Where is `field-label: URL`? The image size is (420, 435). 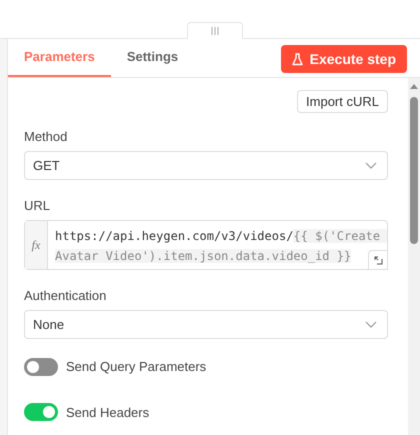
field-label: URL is located at coordinates (38, 206).